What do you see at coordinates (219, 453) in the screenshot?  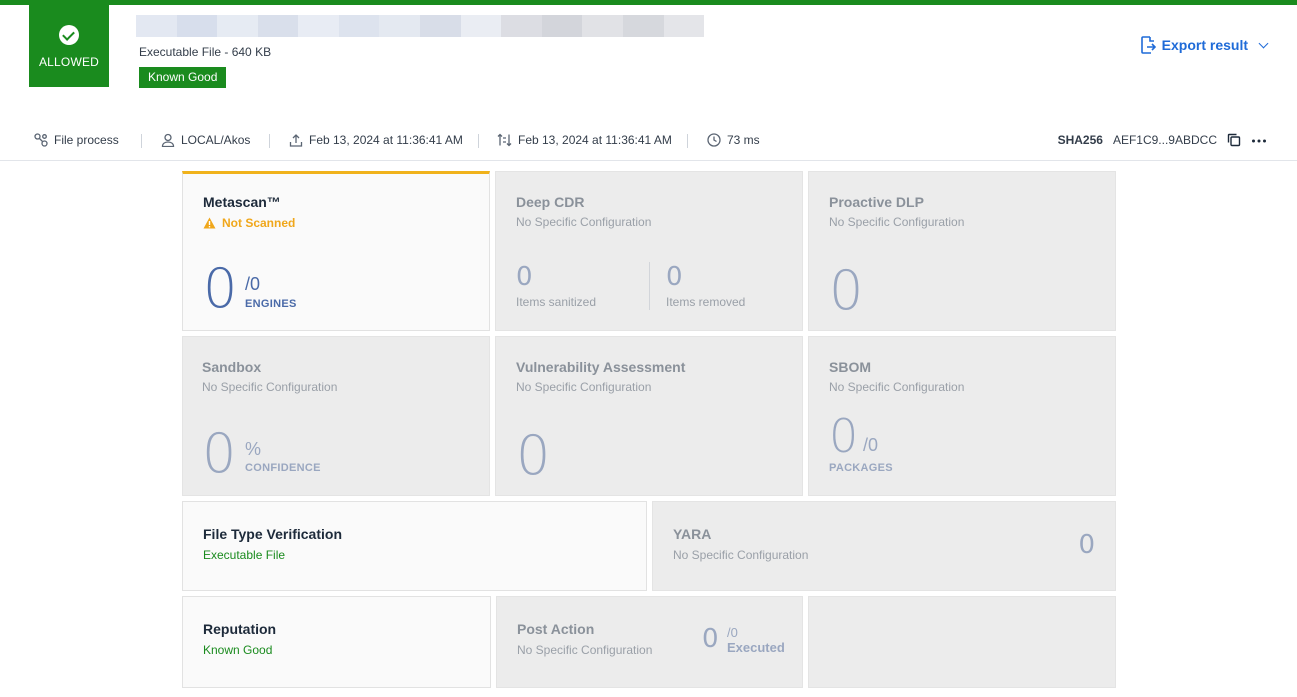 I see `sandbox-value: 0` at bounding box center [219, 453].